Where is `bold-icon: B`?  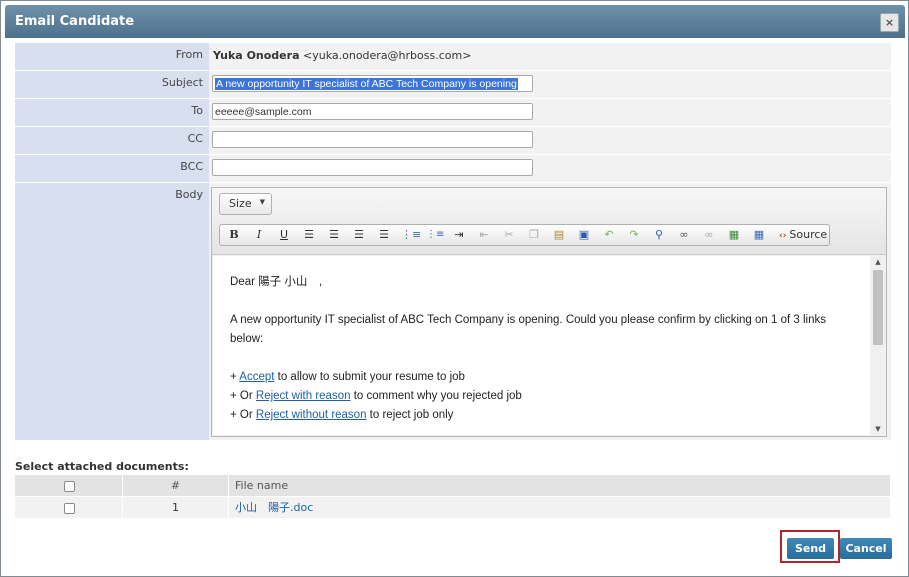
bold-icon: B is located at coordinates (234, 235).